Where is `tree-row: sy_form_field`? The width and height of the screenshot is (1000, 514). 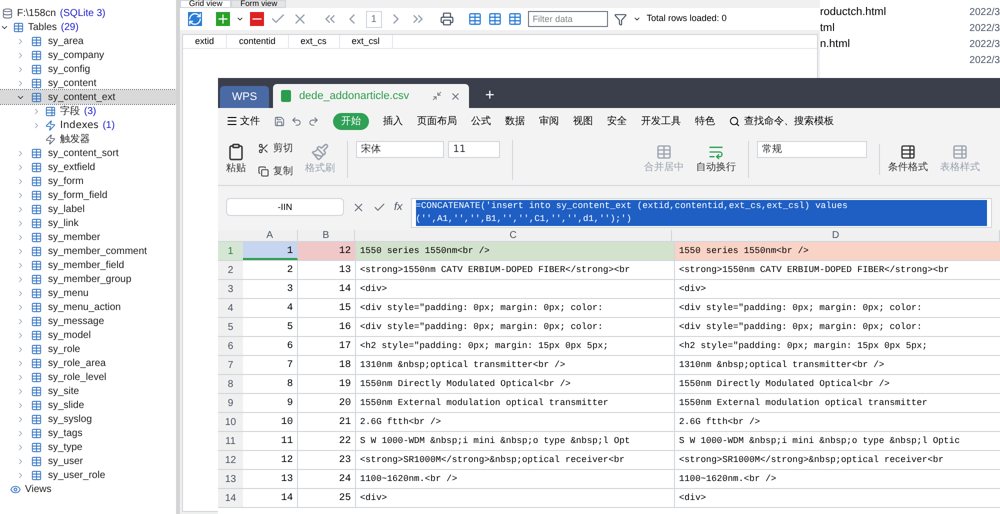
tree-row: sy_form_field is located at coordinates (88, 195).